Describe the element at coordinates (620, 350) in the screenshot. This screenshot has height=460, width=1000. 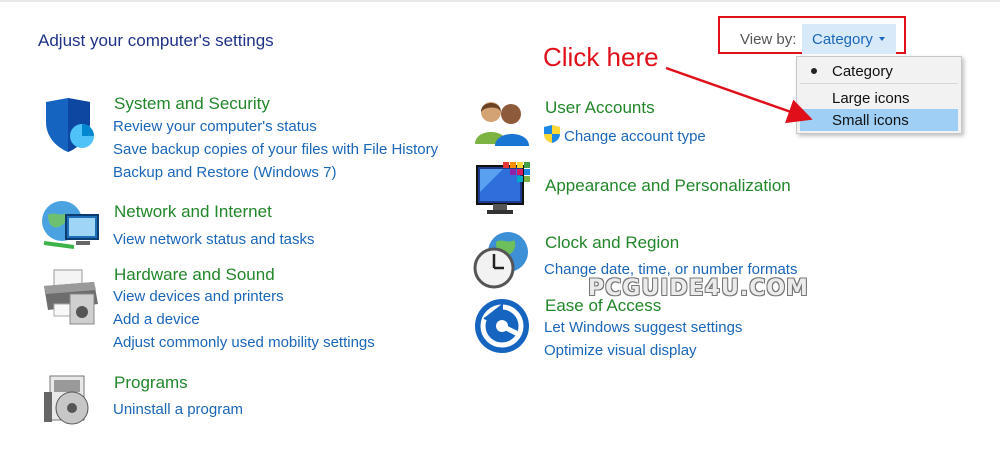
I see `link-optimize-visual: Optimize visual display` at that location.